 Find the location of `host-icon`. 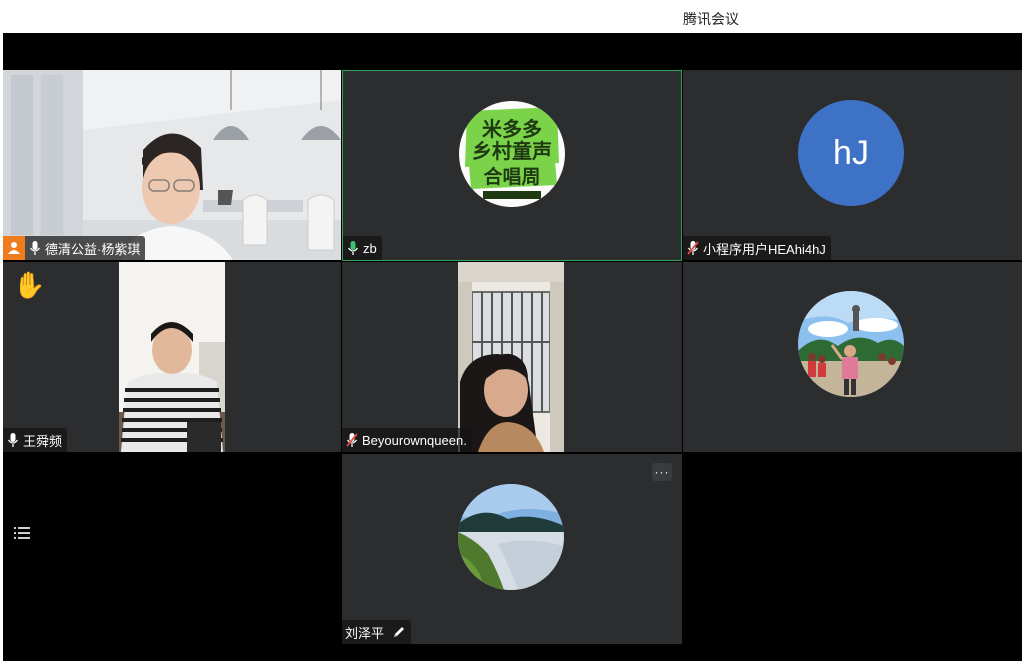

host-icon is located at coordinates (14, 248).